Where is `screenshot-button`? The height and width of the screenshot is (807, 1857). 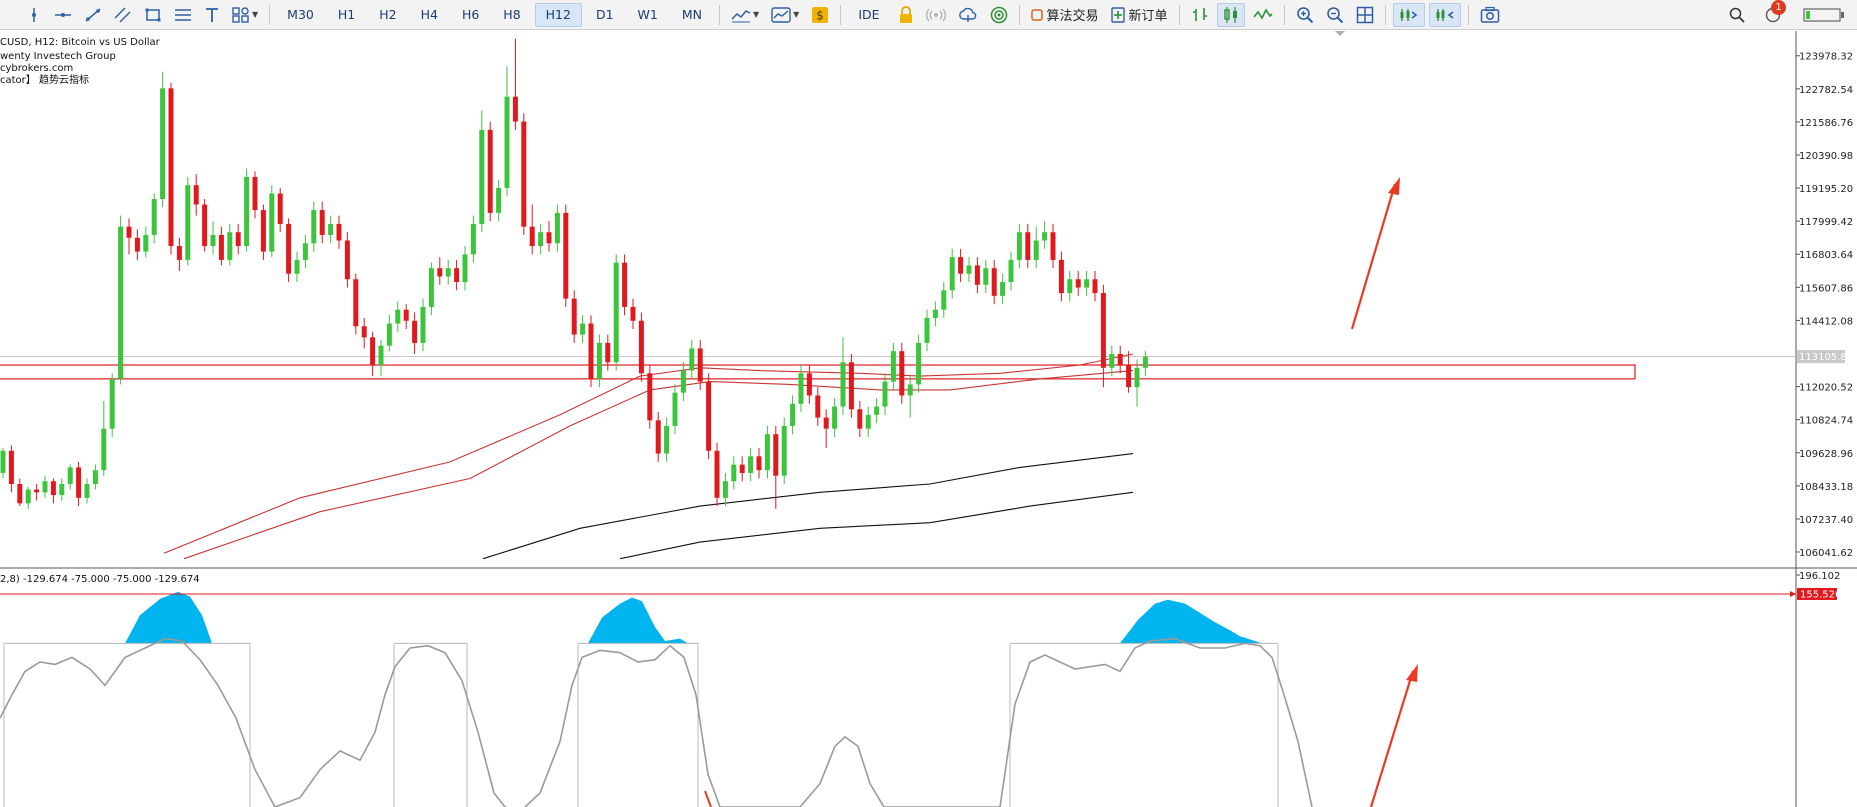 screenshot-button is located at coordinates (1490, 15).